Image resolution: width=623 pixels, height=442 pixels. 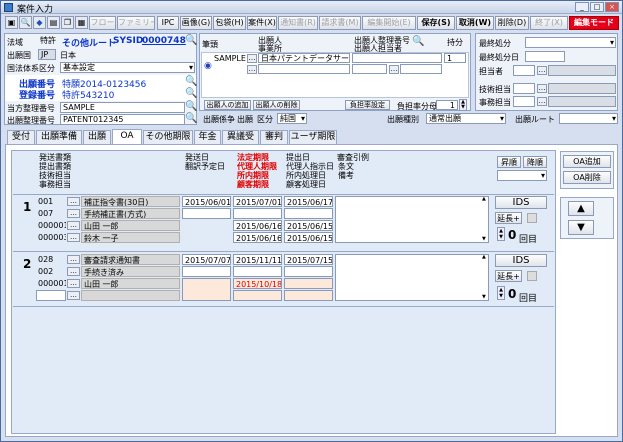 What do you see at coordinates (522, 175) in the screenshot?
I see `sort-select` at bounding box center [522, 175].